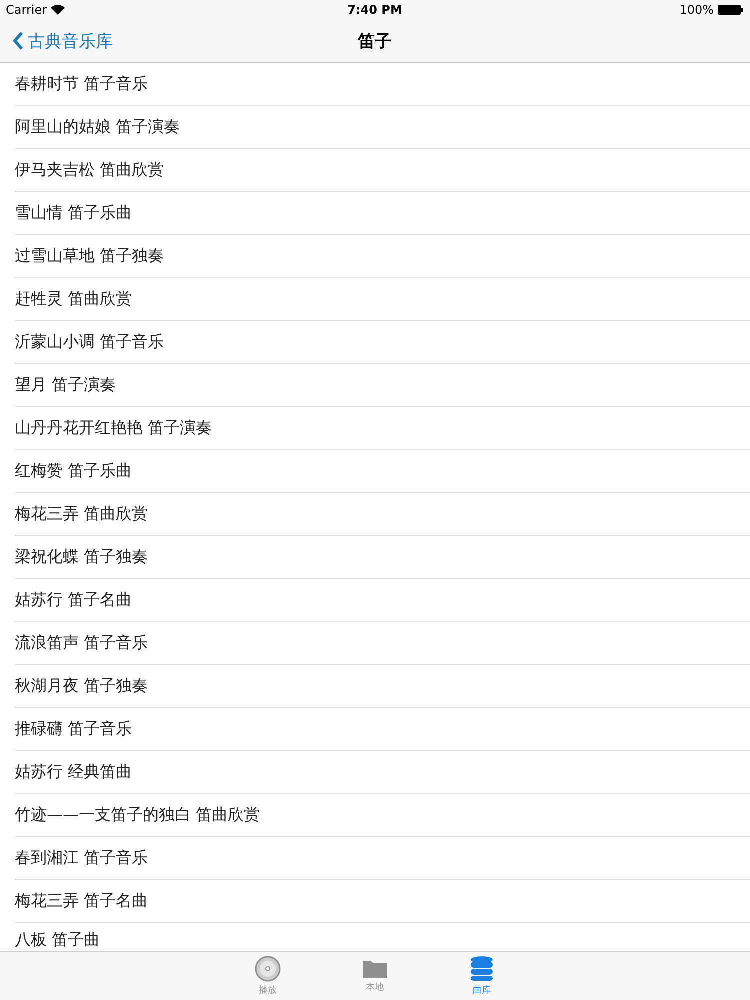 Image resolution: width=750 pixels, height=1000 pixels. Describe the element at coordinates (382, 557) in the screenshot. I see `track-row: 梁祝化蝶 笛子独奏` at that location.